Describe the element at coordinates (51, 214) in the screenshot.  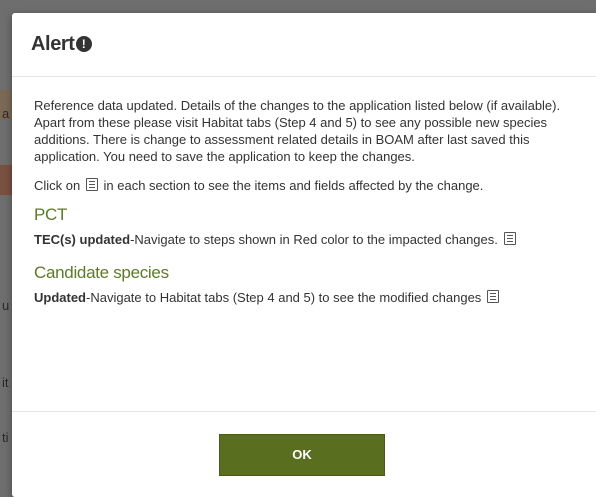
I see `section-title: PCT` at that location.